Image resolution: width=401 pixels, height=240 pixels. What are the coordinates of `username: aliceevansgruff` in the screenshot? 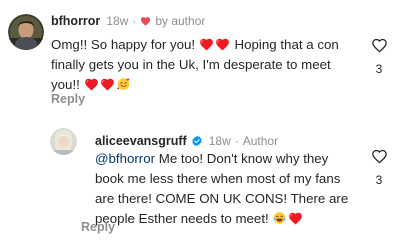 It's located at (141, 141).